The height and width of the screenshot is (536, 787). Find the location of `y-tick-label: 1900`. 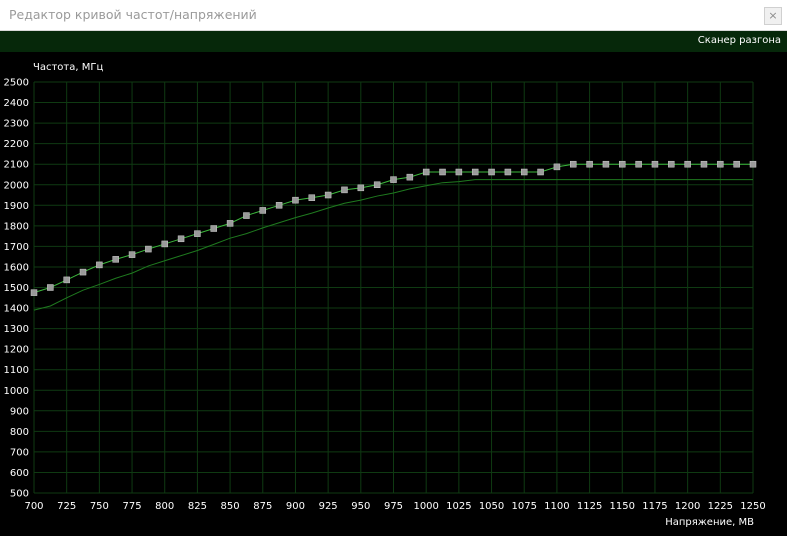

y-tick-label: 1900 is located at coordinates (16, 206).